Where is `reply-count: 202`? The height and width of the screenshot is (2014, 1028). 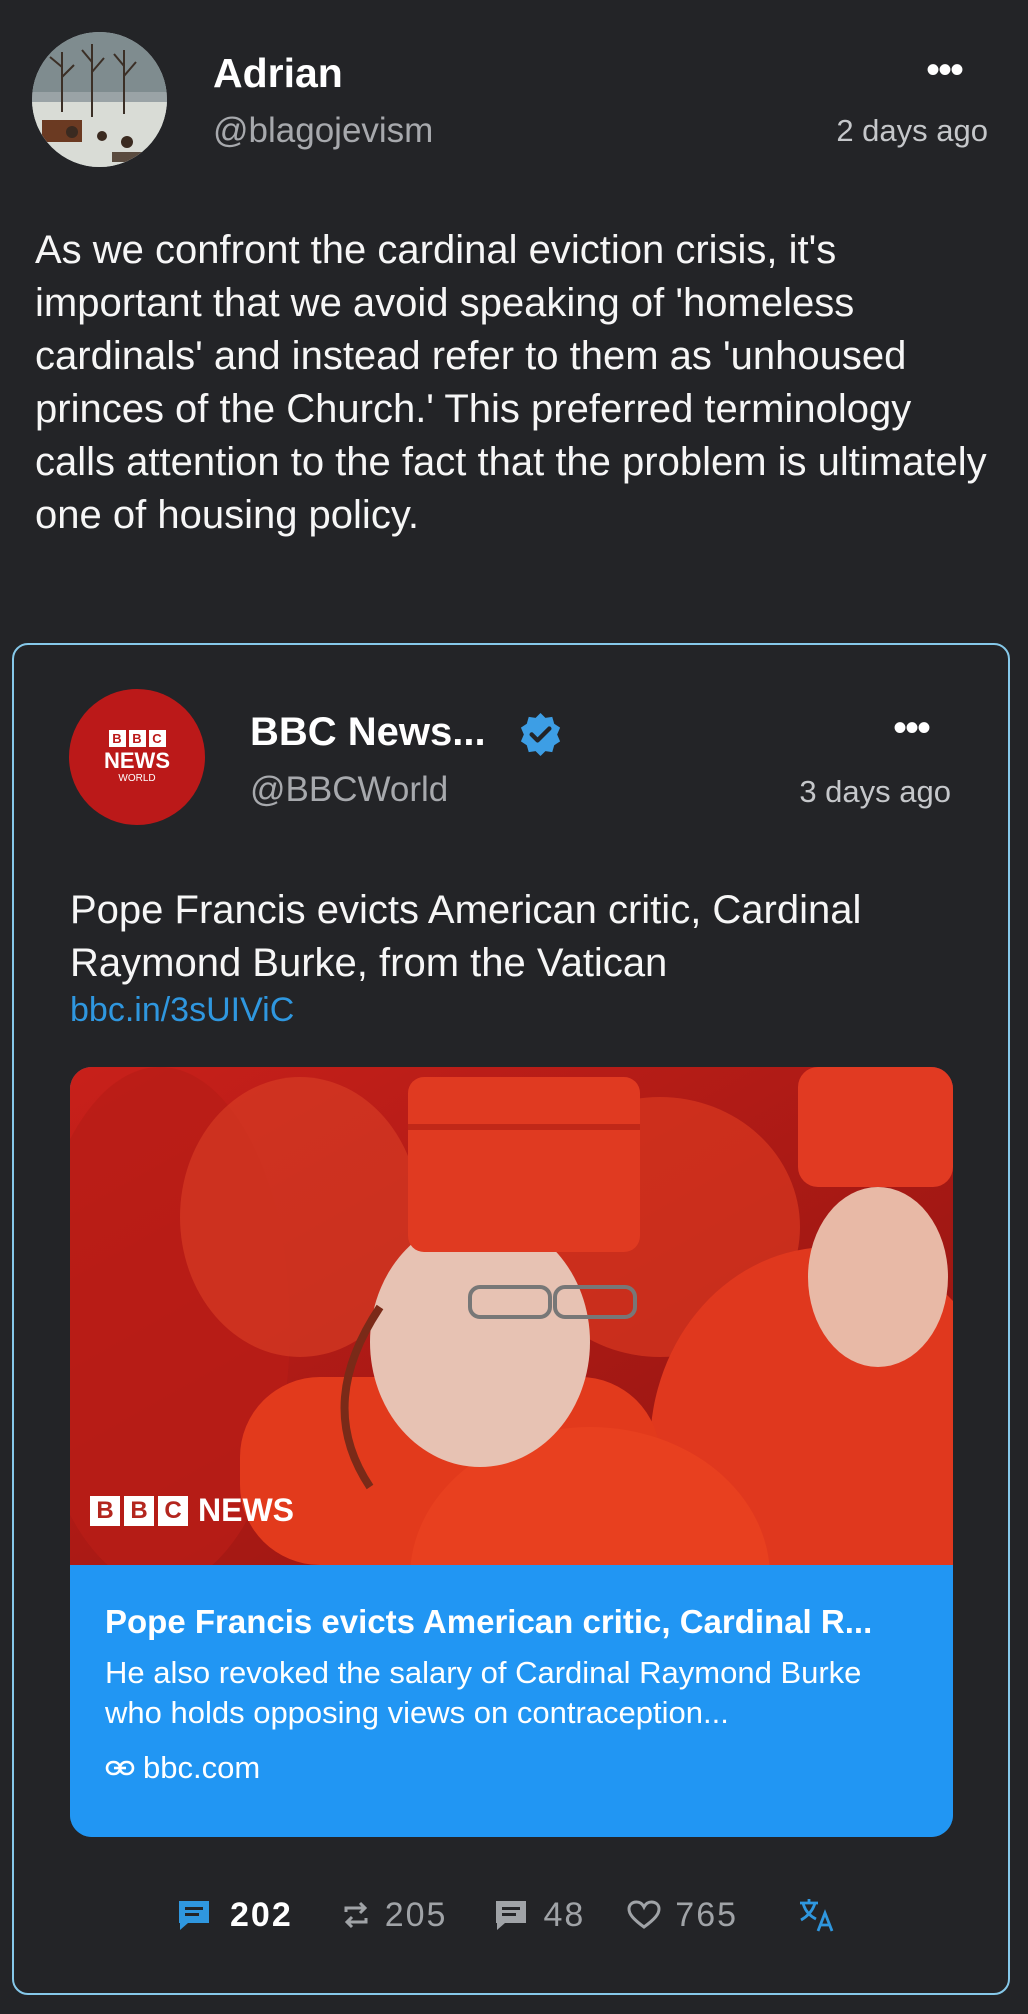
reply-count: 202 is located at coordinates (261, 1914).